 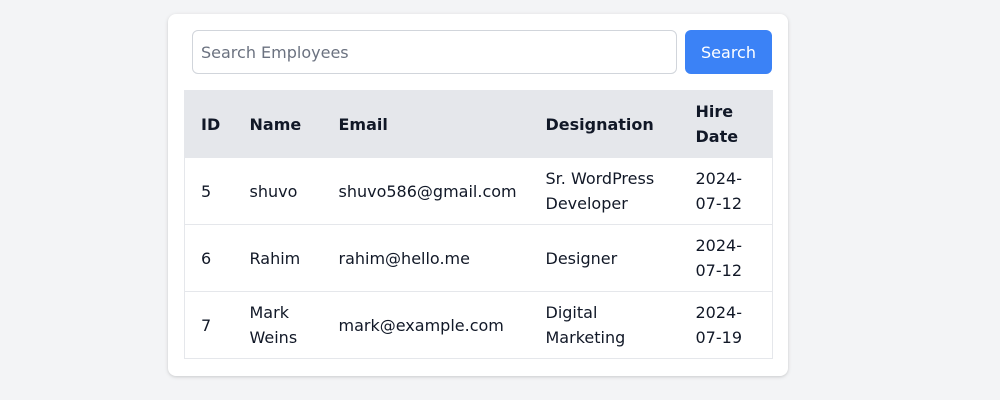 I want to click on table-header: ID Name Email Designation Hire Date, so click(x=478, y=124).